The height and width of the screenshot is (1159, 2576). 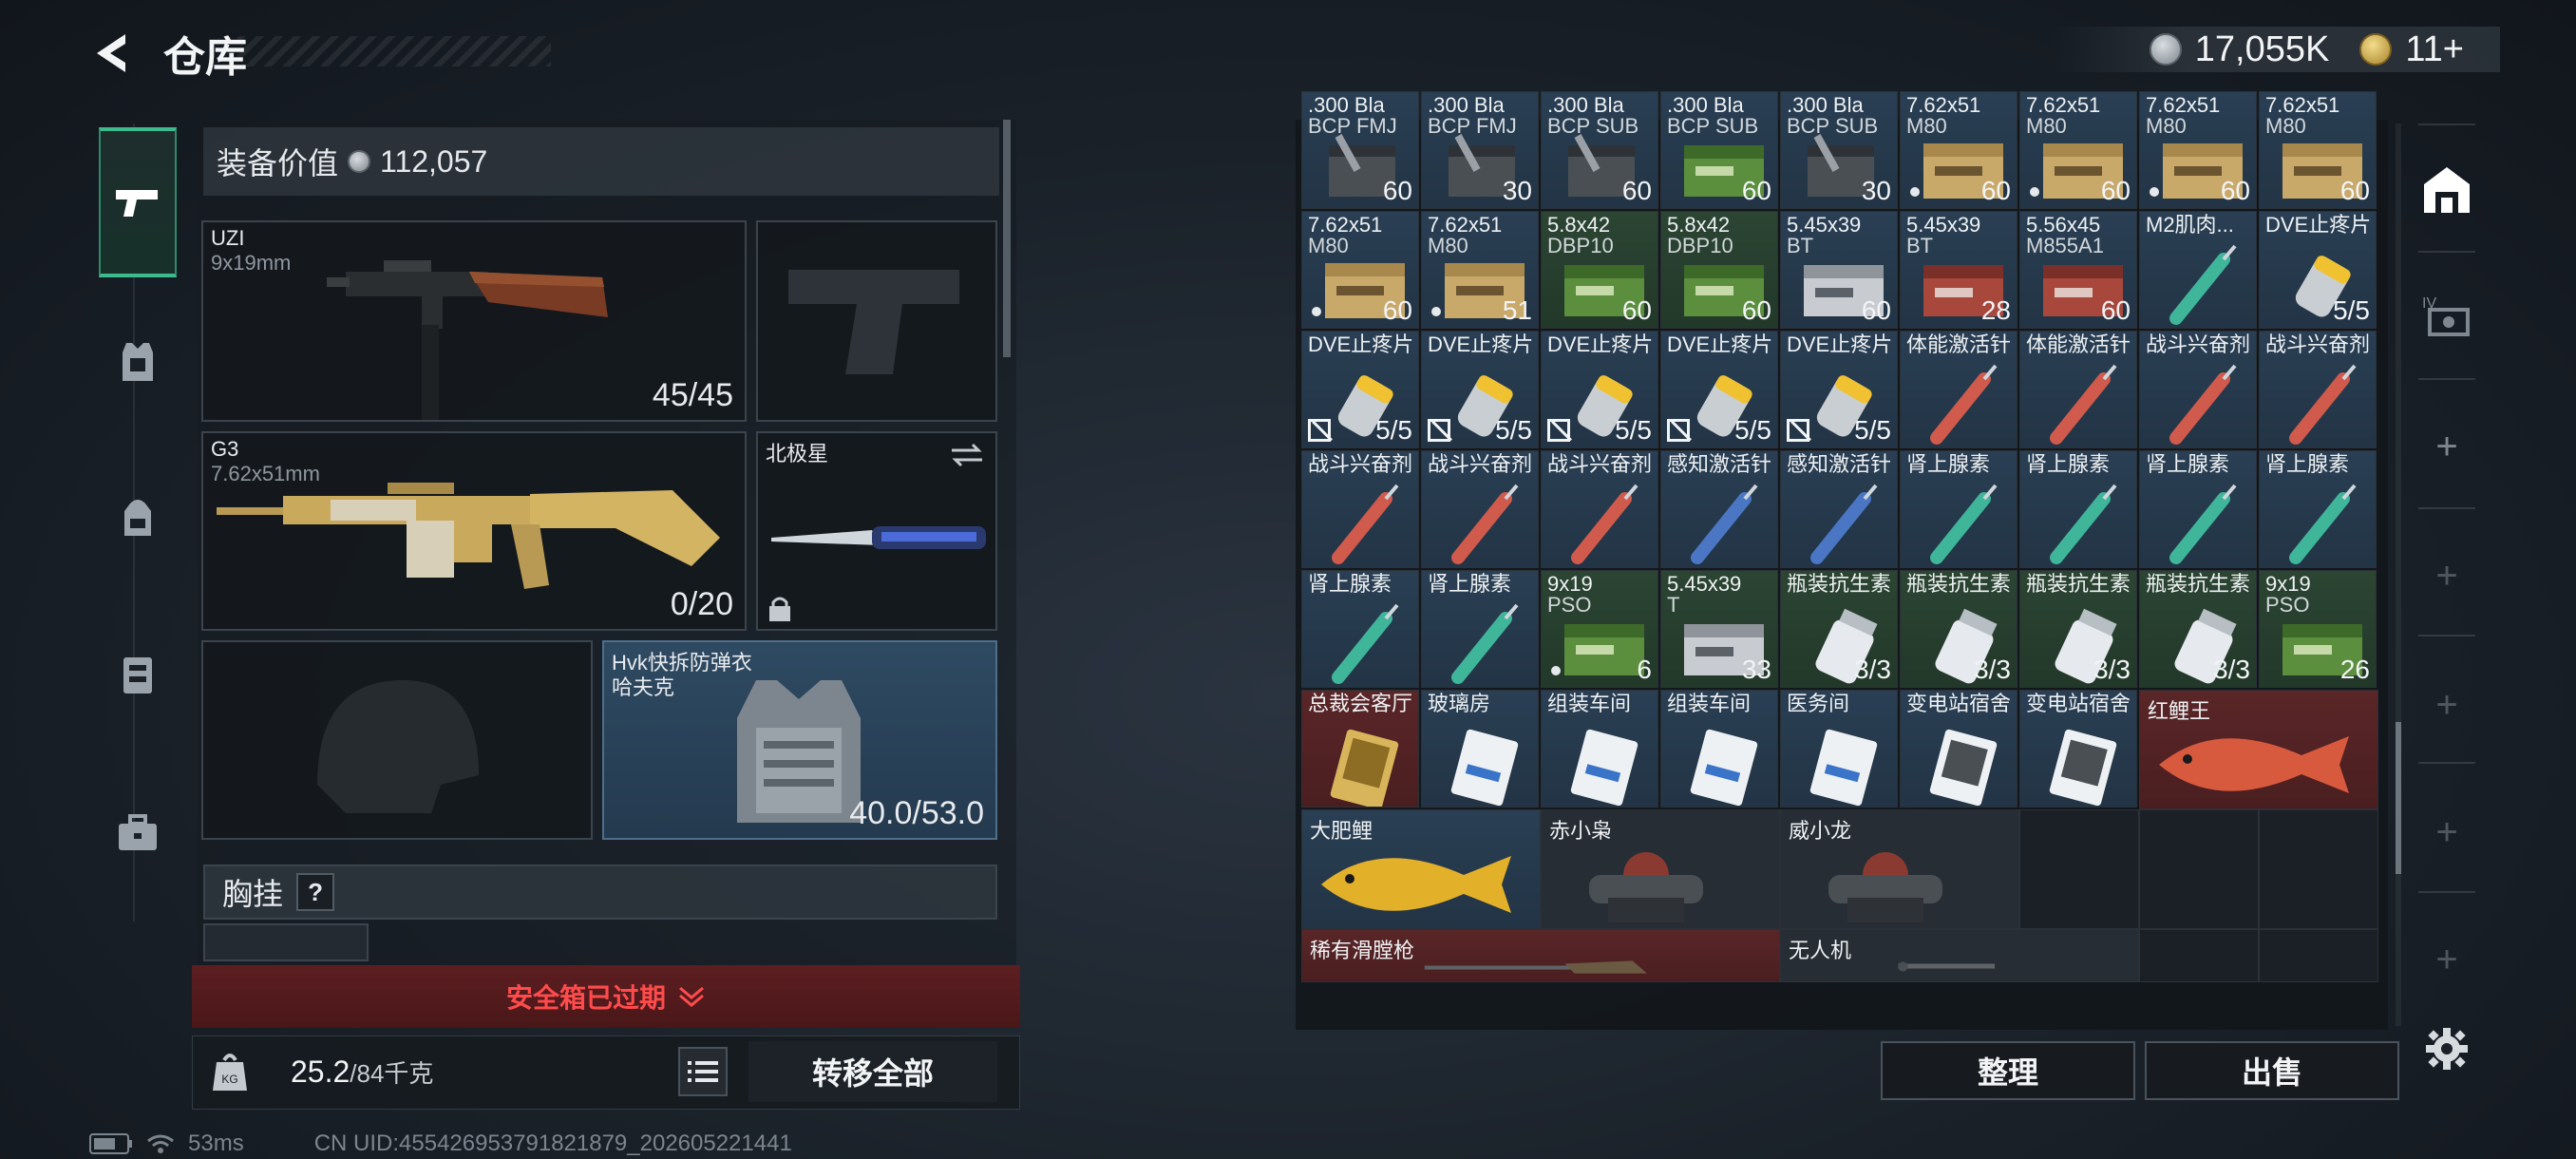 I want to click on gold-balance: 11+, so click(x=2434, y=49).